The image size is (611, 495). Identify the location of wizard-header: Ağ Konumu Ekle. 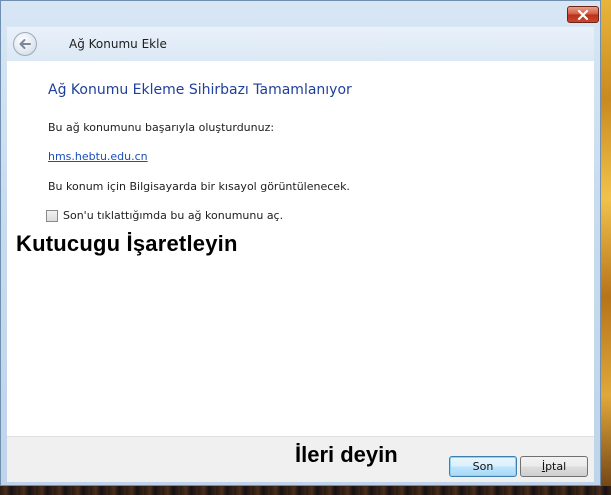
(300, 44).